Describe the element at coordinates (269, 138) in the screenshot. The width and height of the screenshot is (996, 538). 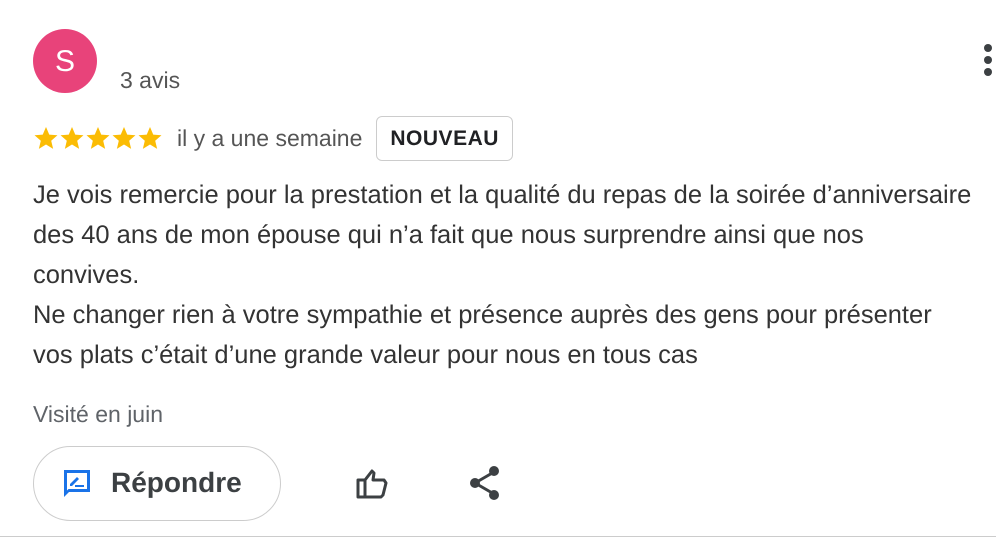
I see `review-time: il y a une semaine` at that location.